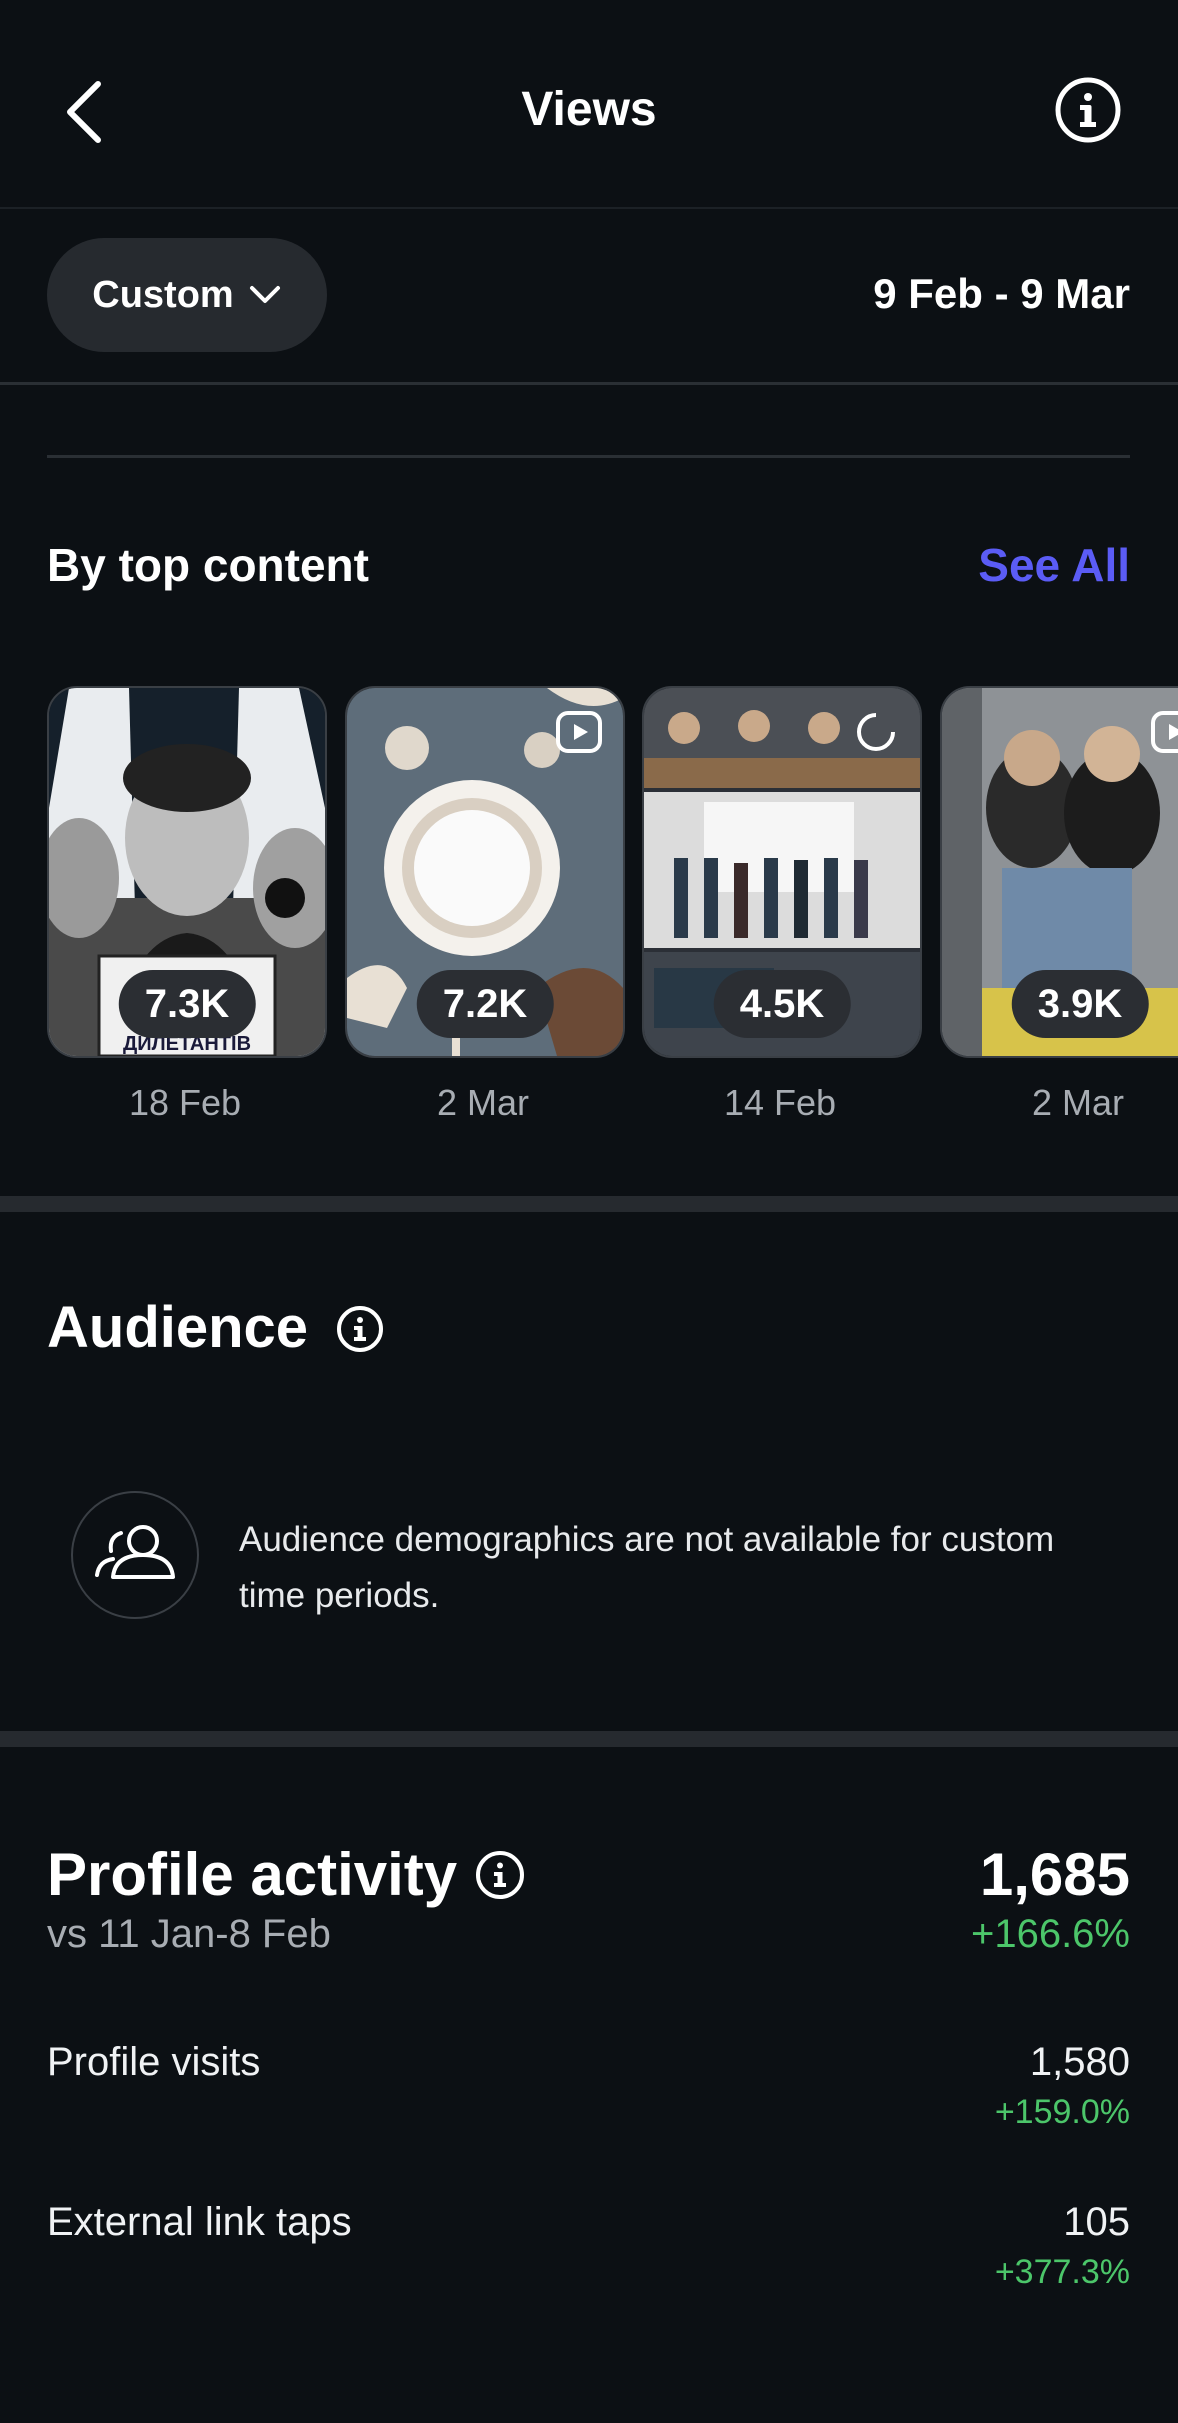 The image size is (1178, 2423). What do you see at coordinates (163, 294) in the screenshot?
I see `period-label: Custom` at bounding box center [163, 294].